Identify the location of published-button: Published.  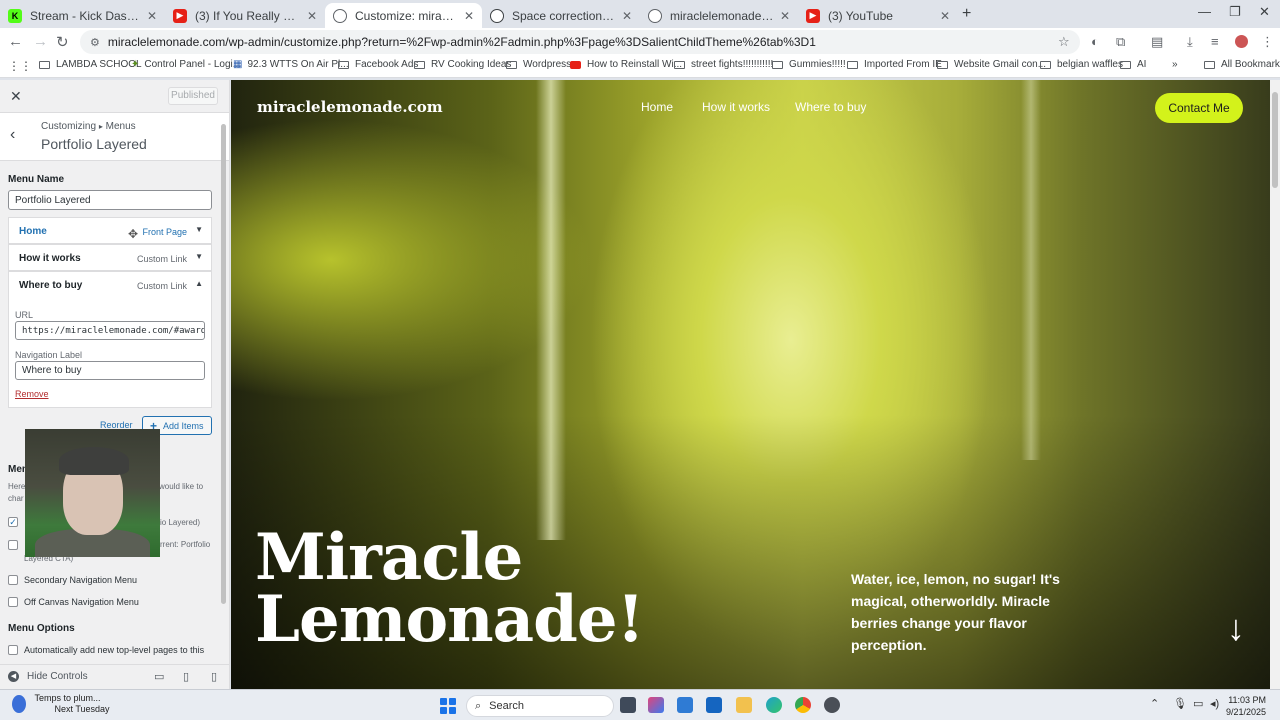
(193, 96).